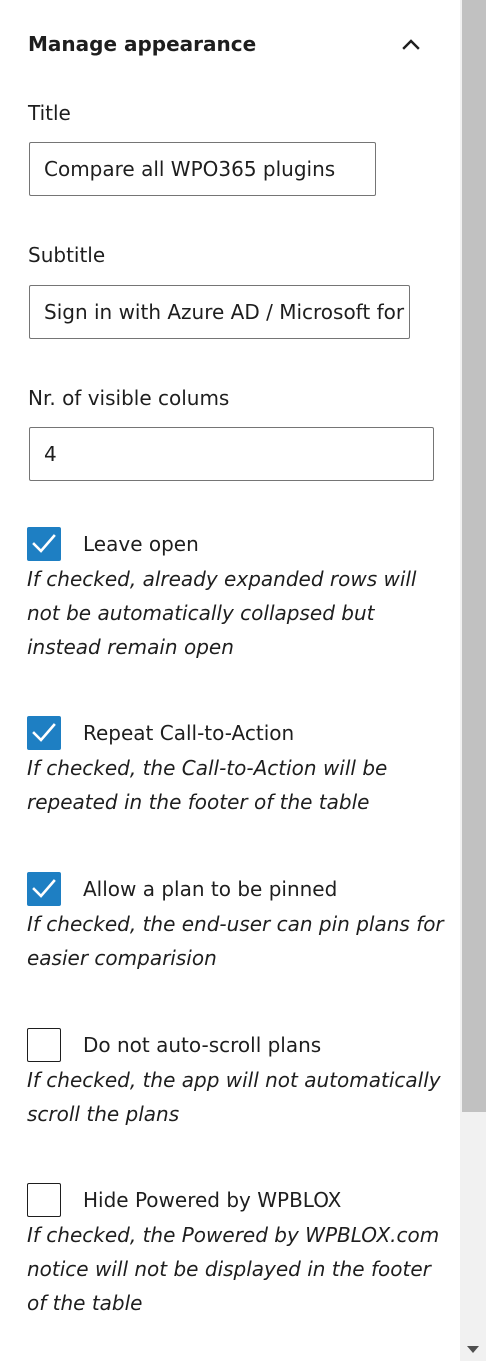  I want to click on vertical-scrollbar, so click(473, 680).